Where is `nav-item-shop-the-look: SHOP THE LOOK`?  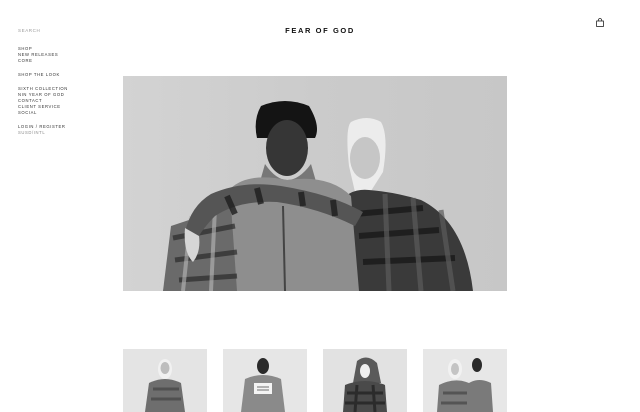 nav-item-shop-the-look: SHOP THE LOOK is located at coordinates (43, 75).